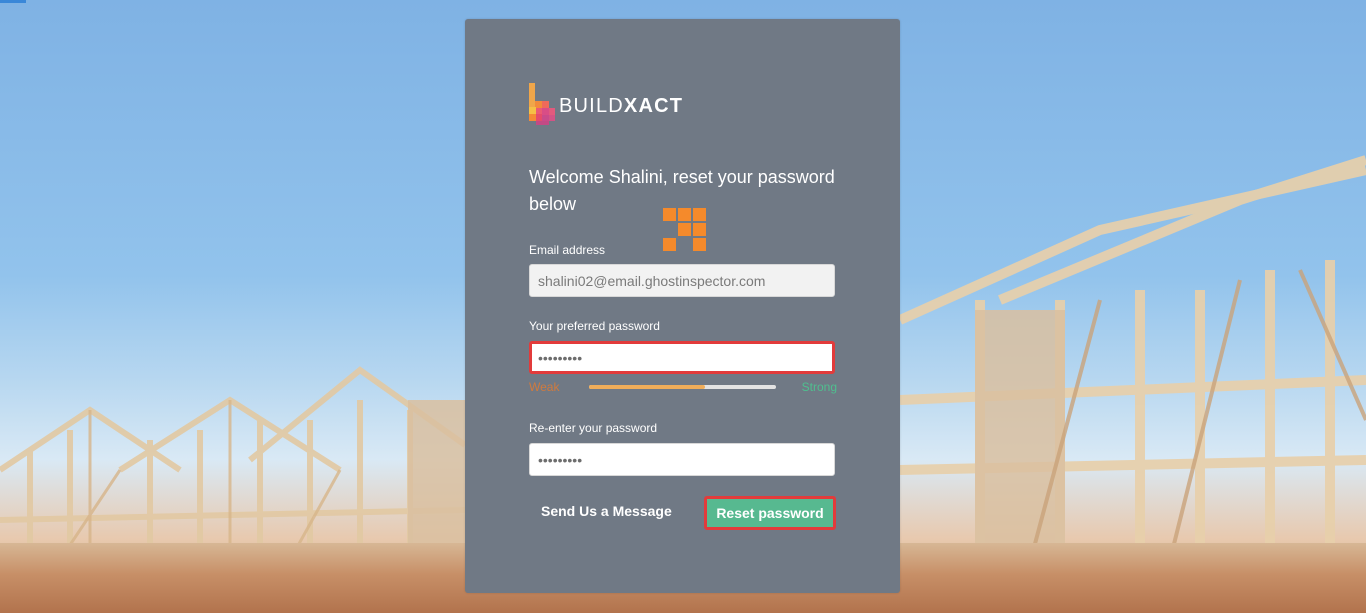  What do you see at coordinates (542, 104) in the screenshot?
I see `buildxact-logo-icon` at bounding box center [542, 104].